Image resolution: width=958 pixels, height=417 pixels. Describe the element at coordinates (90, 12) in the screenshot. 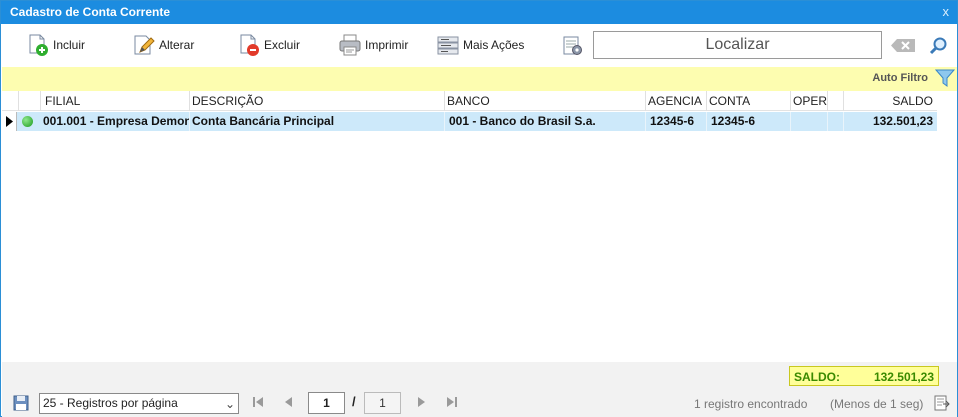

I see `window-title: Cadastro de Conta Corrente` at that location.